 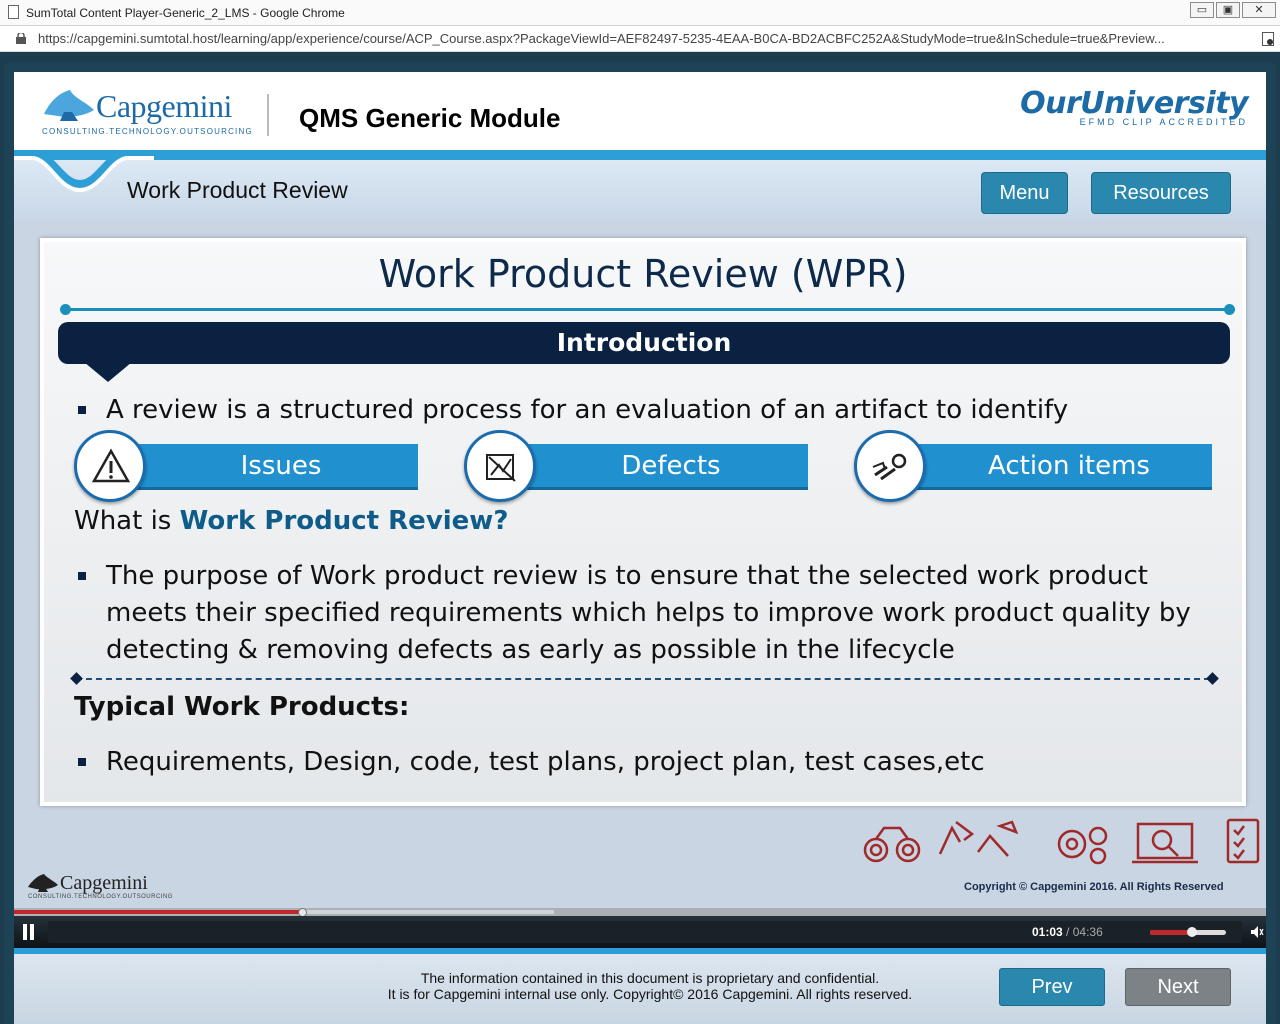 What do you see at coordinates (104, 883) in the screenshot?
I see `footer-logo-wordmark: Capgemini` at bounding box center [104, 883].